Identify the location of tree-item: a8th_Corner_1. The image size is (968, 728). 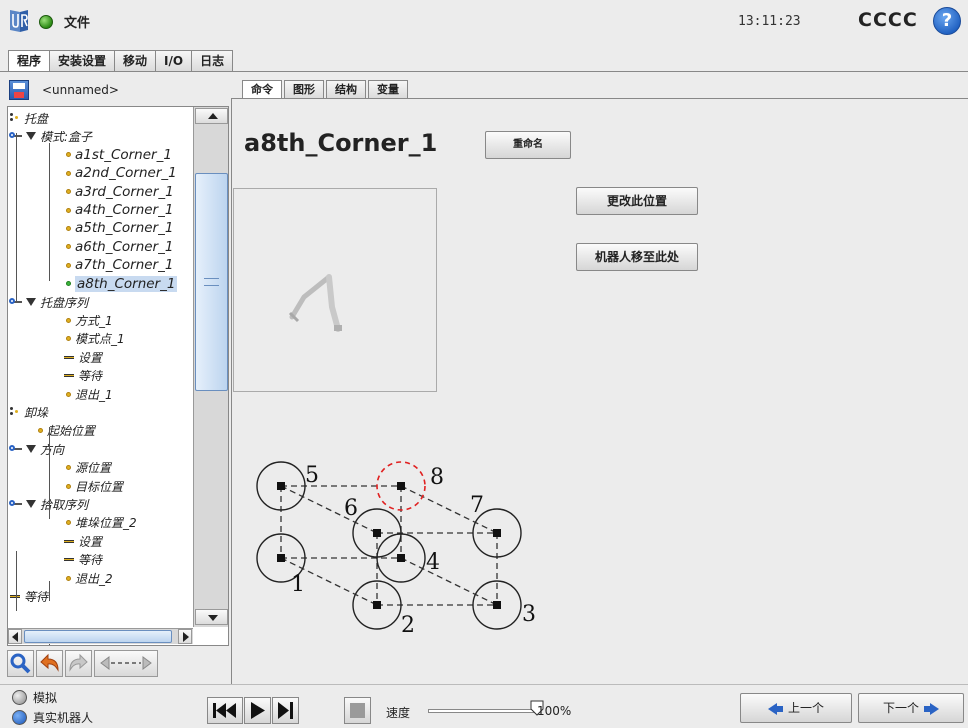
(122, 284).